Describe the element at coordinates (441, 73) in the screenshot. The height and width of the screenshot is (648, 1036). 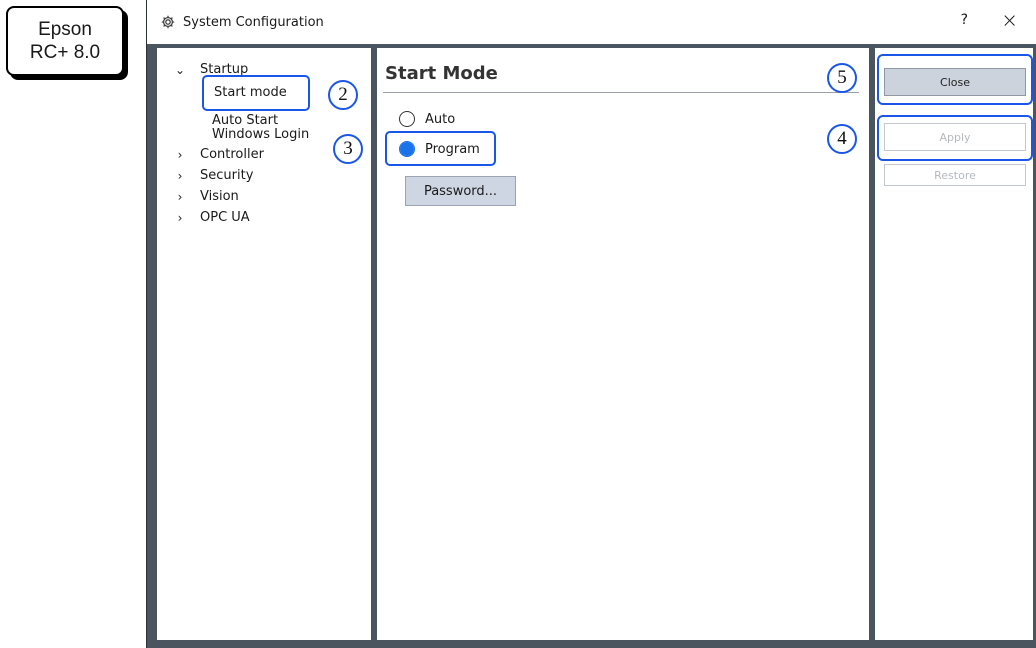
I see `section-title: Start Mode` at that location.